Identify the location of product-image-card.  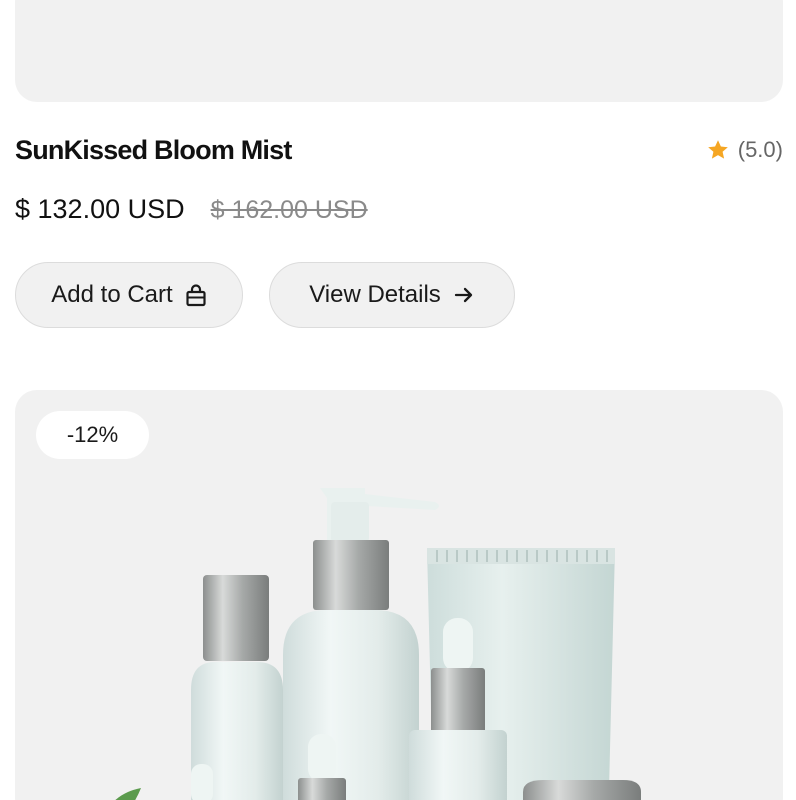
(399, 51).